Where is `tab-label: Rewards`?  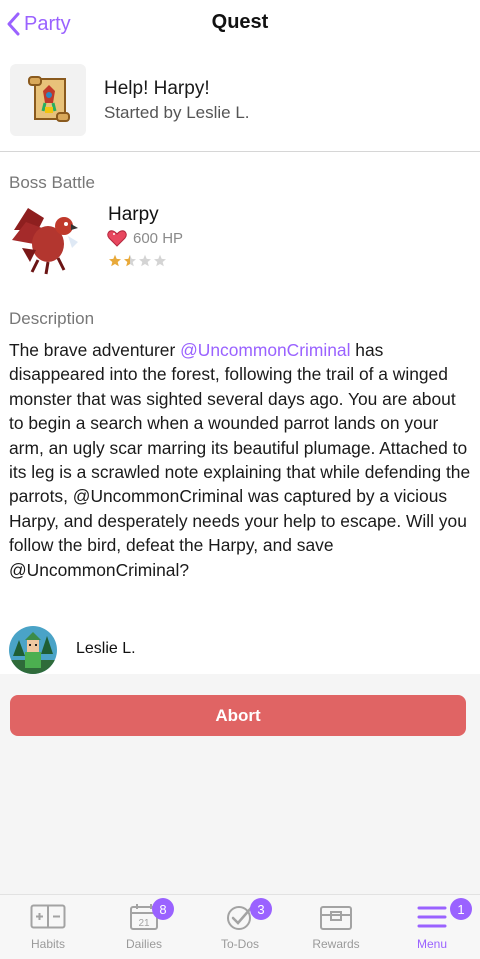
tab-label: Rewards is located at coordinates (336, 944).